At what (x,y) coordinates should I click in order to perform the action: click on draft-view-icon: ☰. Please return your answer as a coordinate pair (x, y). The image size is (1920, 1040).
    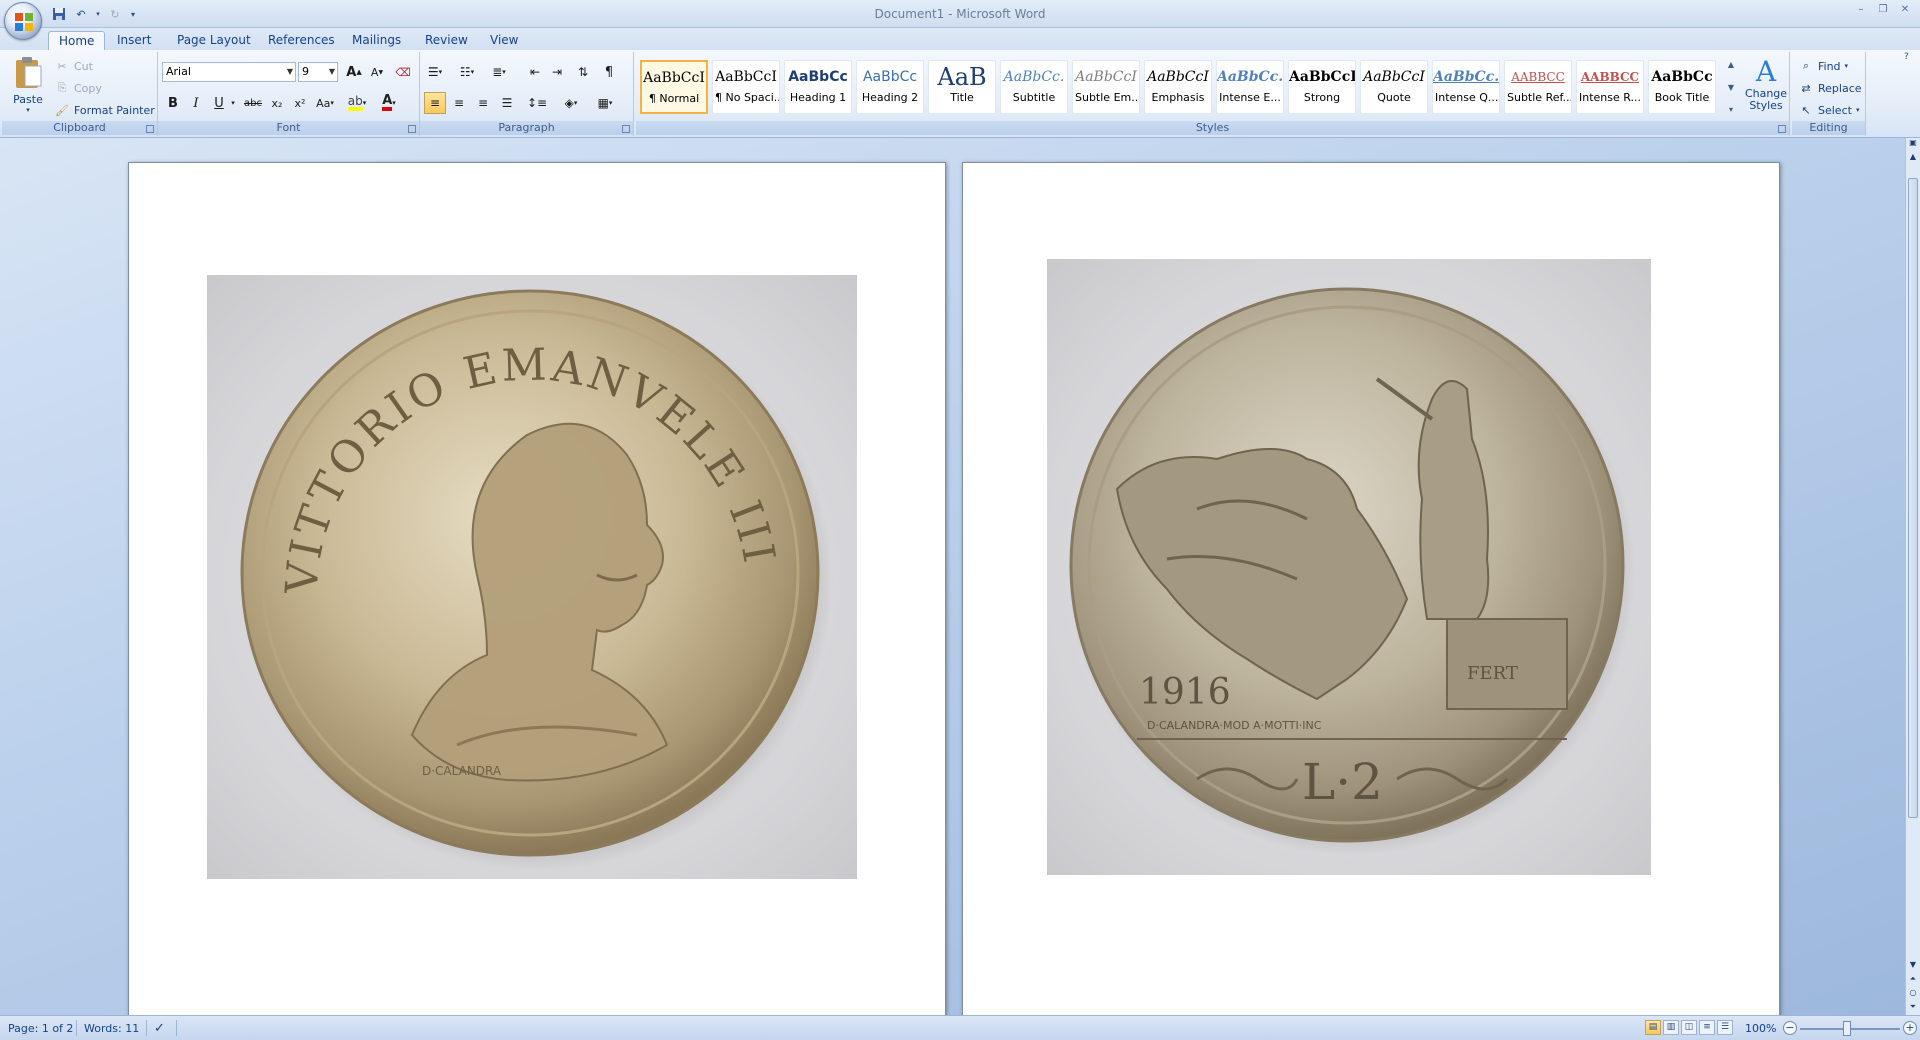
    Looking at the image, I should click on (1725, 1027).